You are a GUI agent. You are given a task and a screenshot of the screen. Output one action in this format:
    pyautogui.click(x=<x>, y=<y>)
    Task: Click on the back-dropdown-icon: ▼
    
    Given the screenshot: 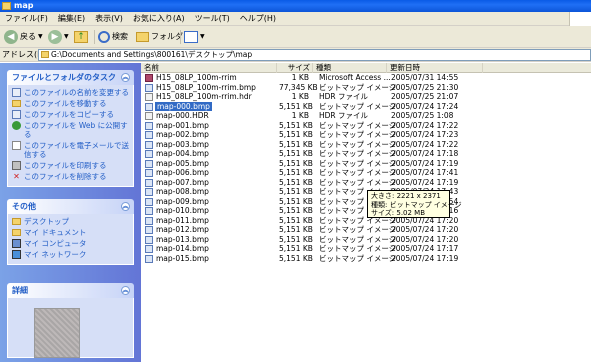 What is the action you would take?
    pyautogui.click(x=40, y=36)
    